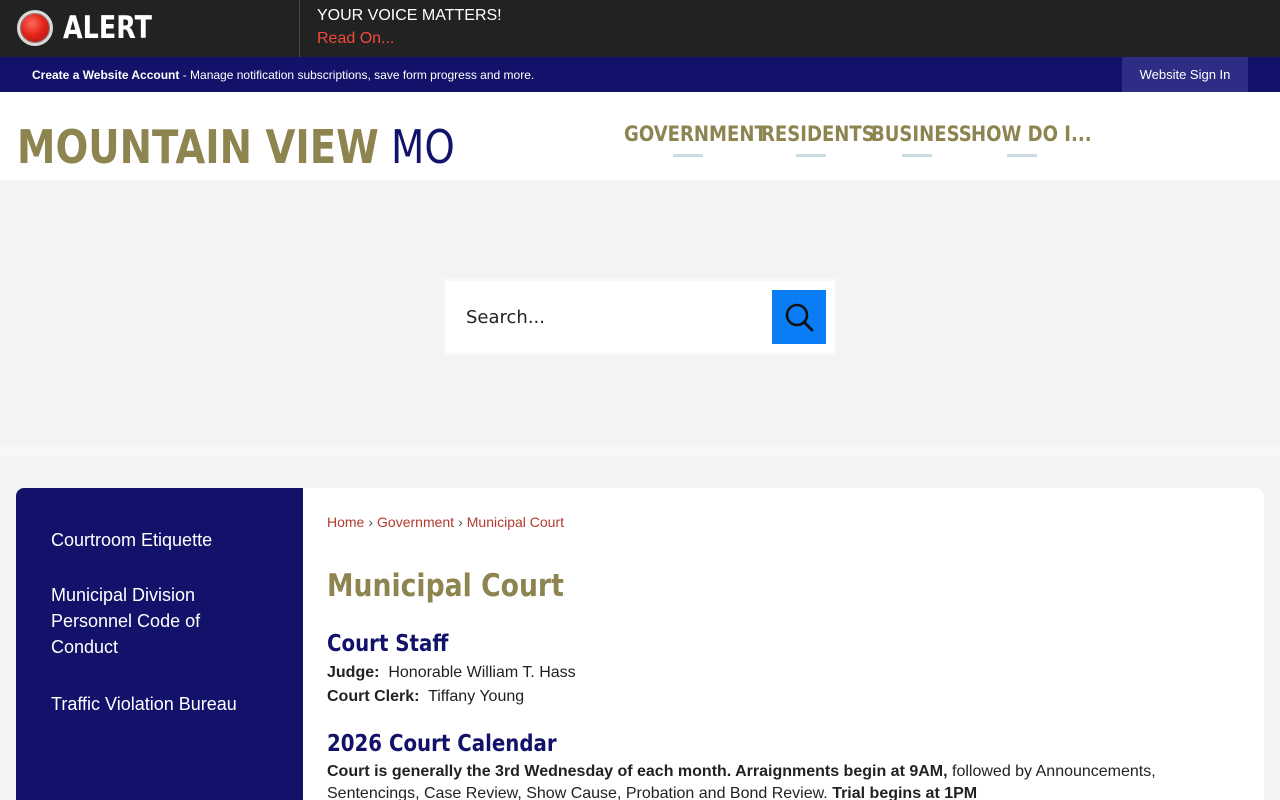 This screenshot has width=1280, height=800. I want to click on alert-message: YOUR VOICE MATTERS!, so click(409, 15).